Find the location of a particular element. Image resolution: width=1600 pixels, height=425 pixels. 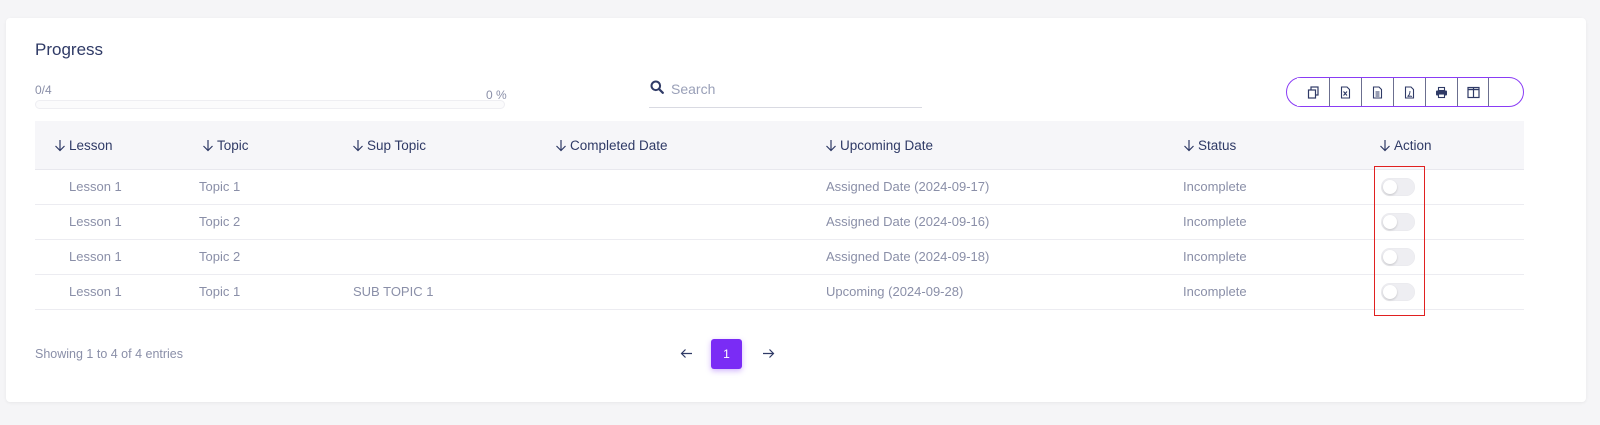

csv-export-button is located at coordinates (1377, 92).